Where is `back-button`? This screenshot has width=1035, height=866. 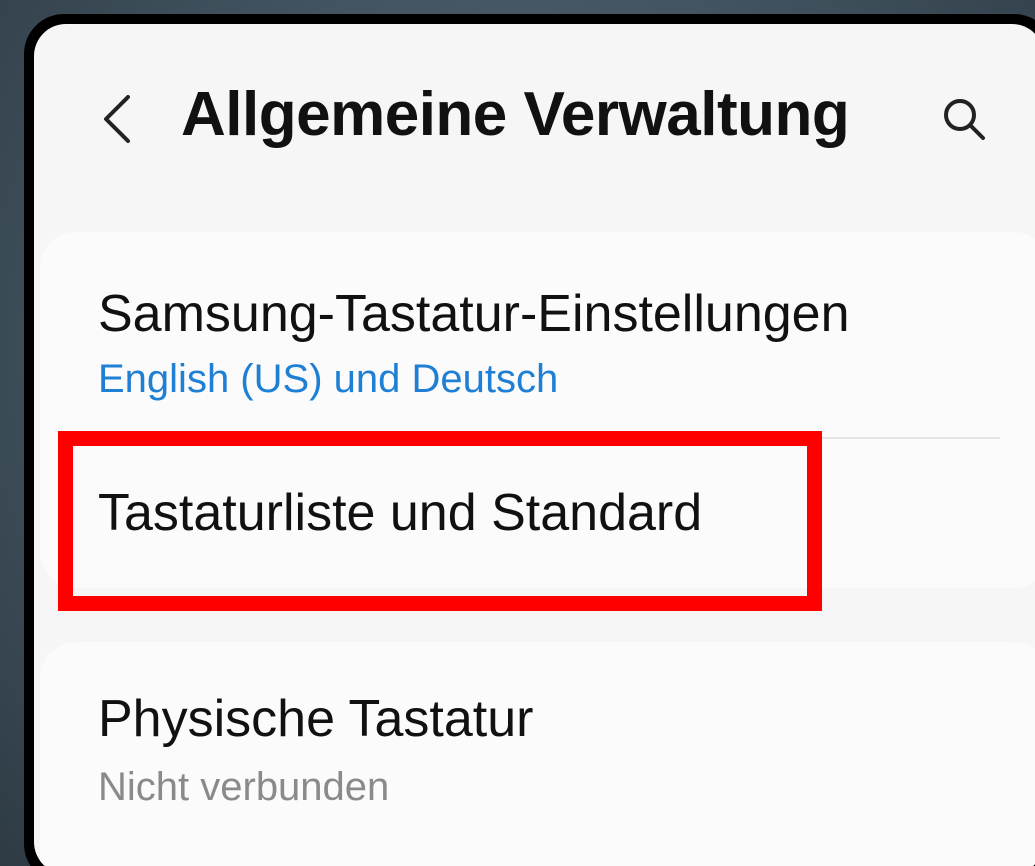
back-button is located at coordinates (117, 119).